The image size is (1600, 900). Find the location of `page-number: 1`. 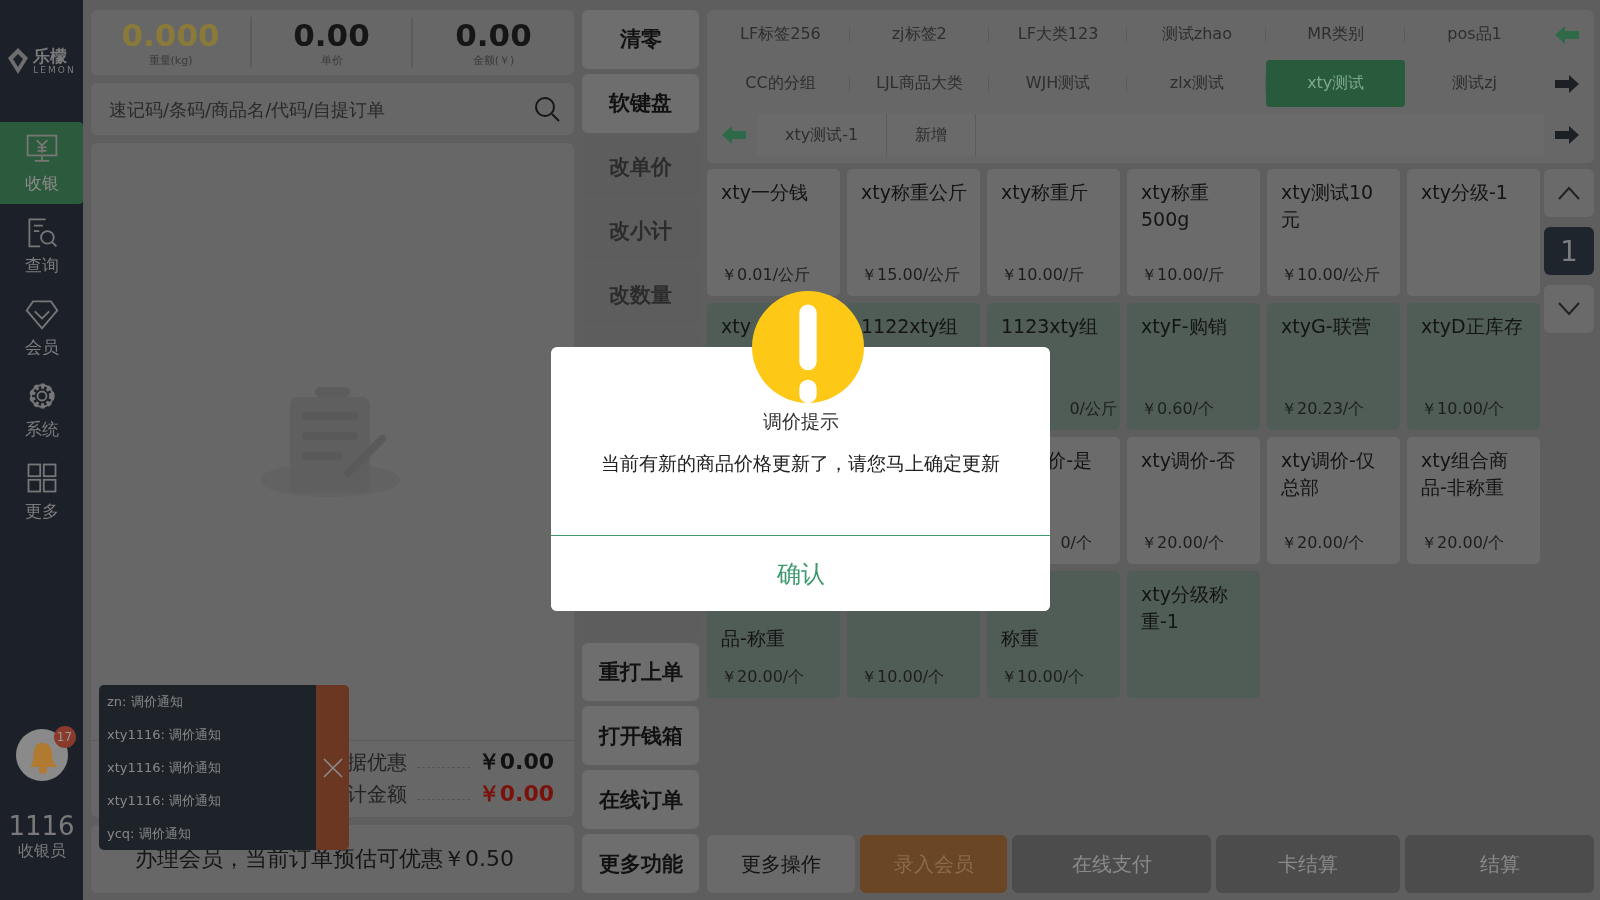

page-number: 1 is located at coordinates (1569, 251).